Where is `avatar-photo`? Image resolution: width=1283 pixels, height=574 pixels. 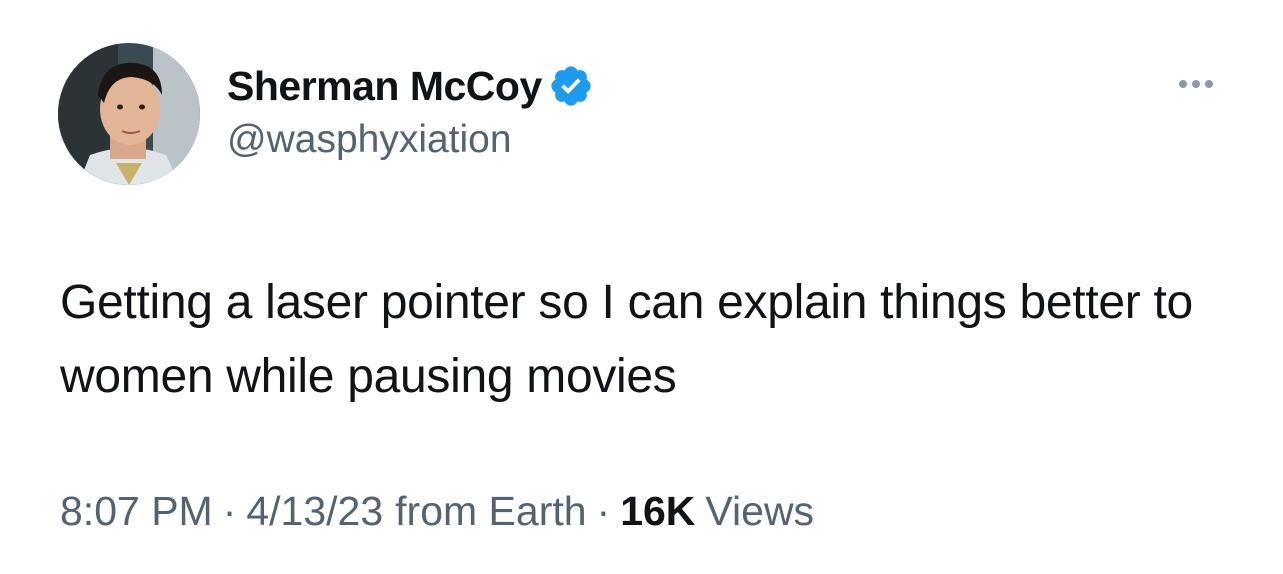 avatar-photo is located at coordinates (129, 114).